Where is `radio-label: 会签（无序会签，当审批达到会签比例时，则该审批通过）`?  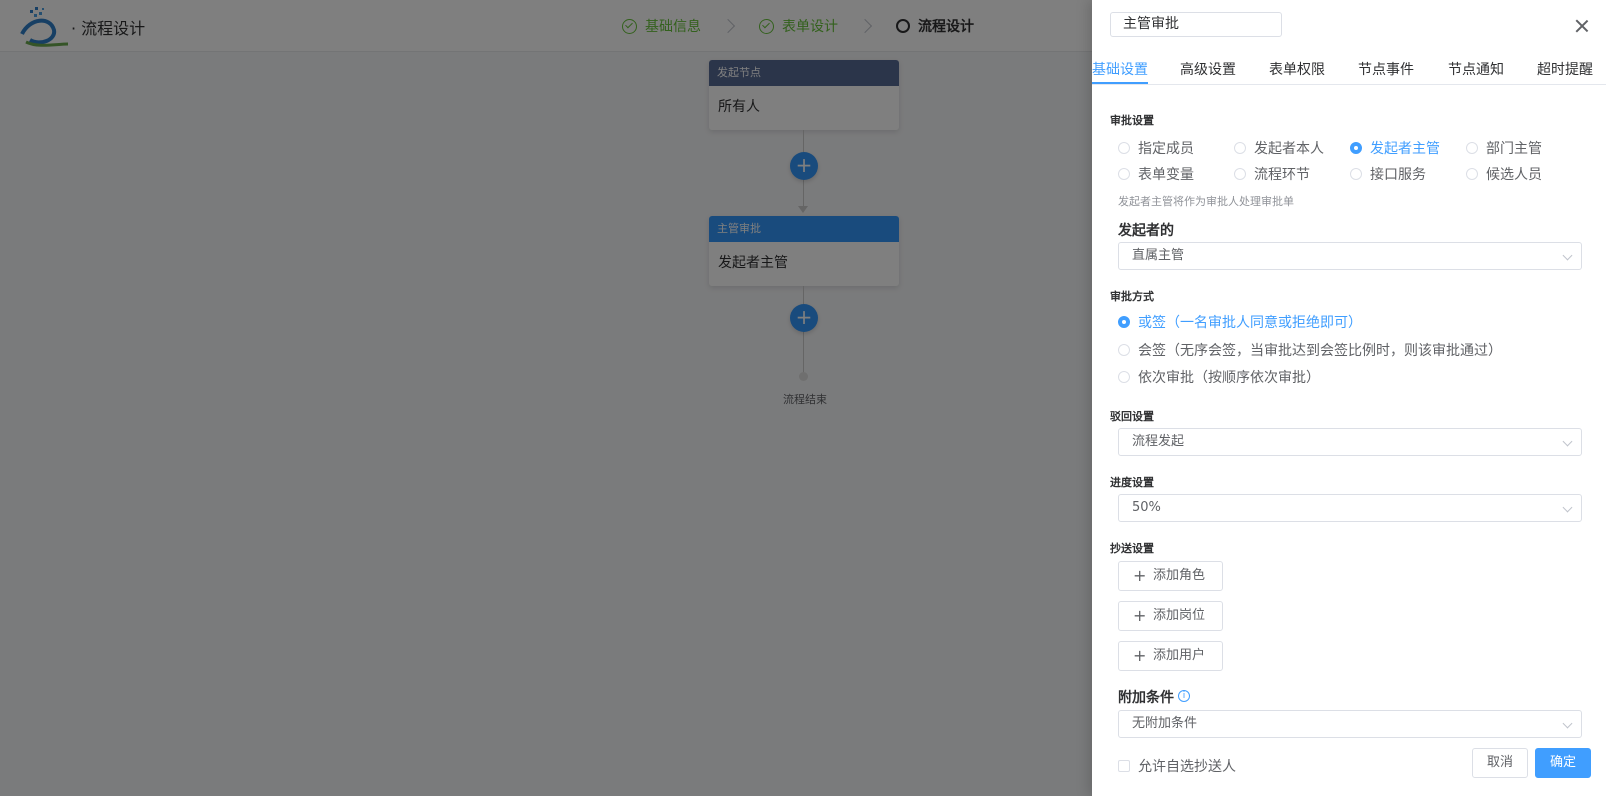 radio-label: 会签（无序会签，当审批达到会签比例时，则该审批通过） is located at coordinates (1320, 351).